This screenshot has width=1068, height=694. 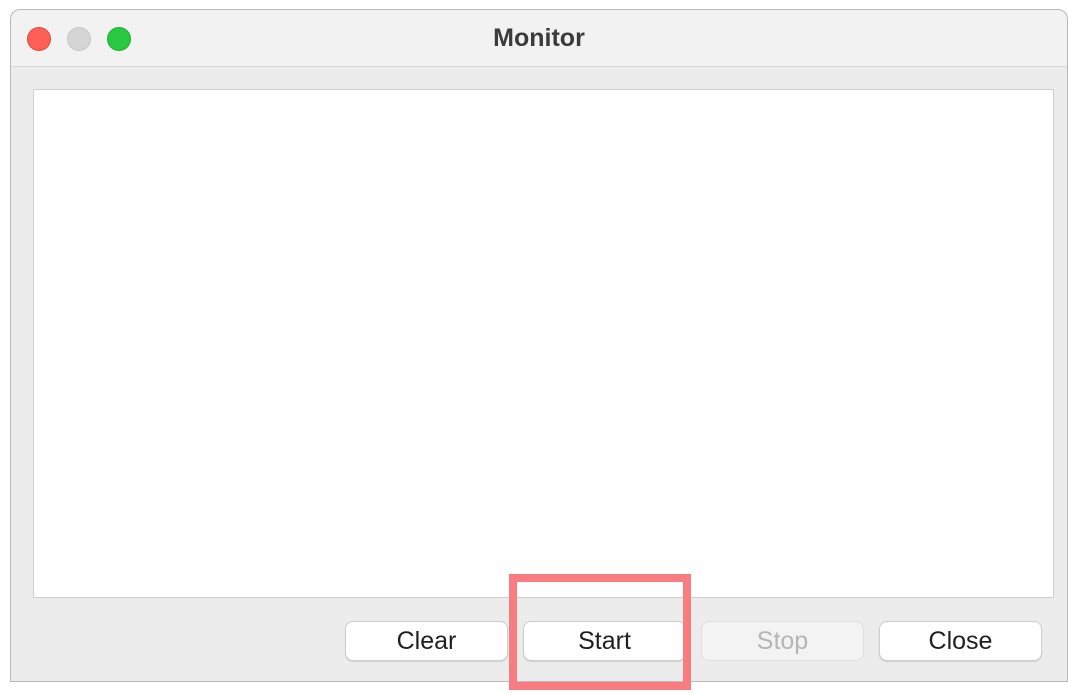 I want to click on title-bar: Monitor, so click(x=539, y=38).